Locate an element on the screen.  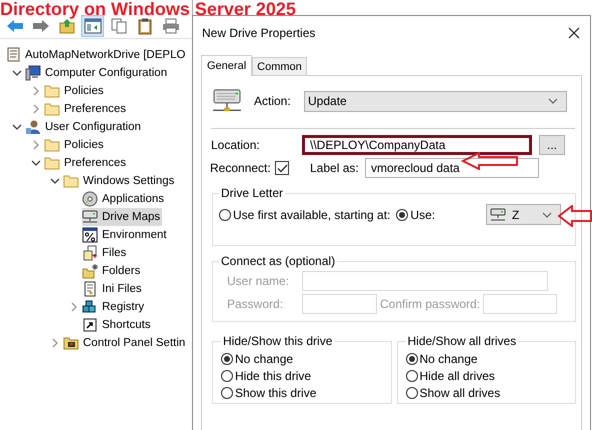
cubes-icon is located at coordinates (90, 307).